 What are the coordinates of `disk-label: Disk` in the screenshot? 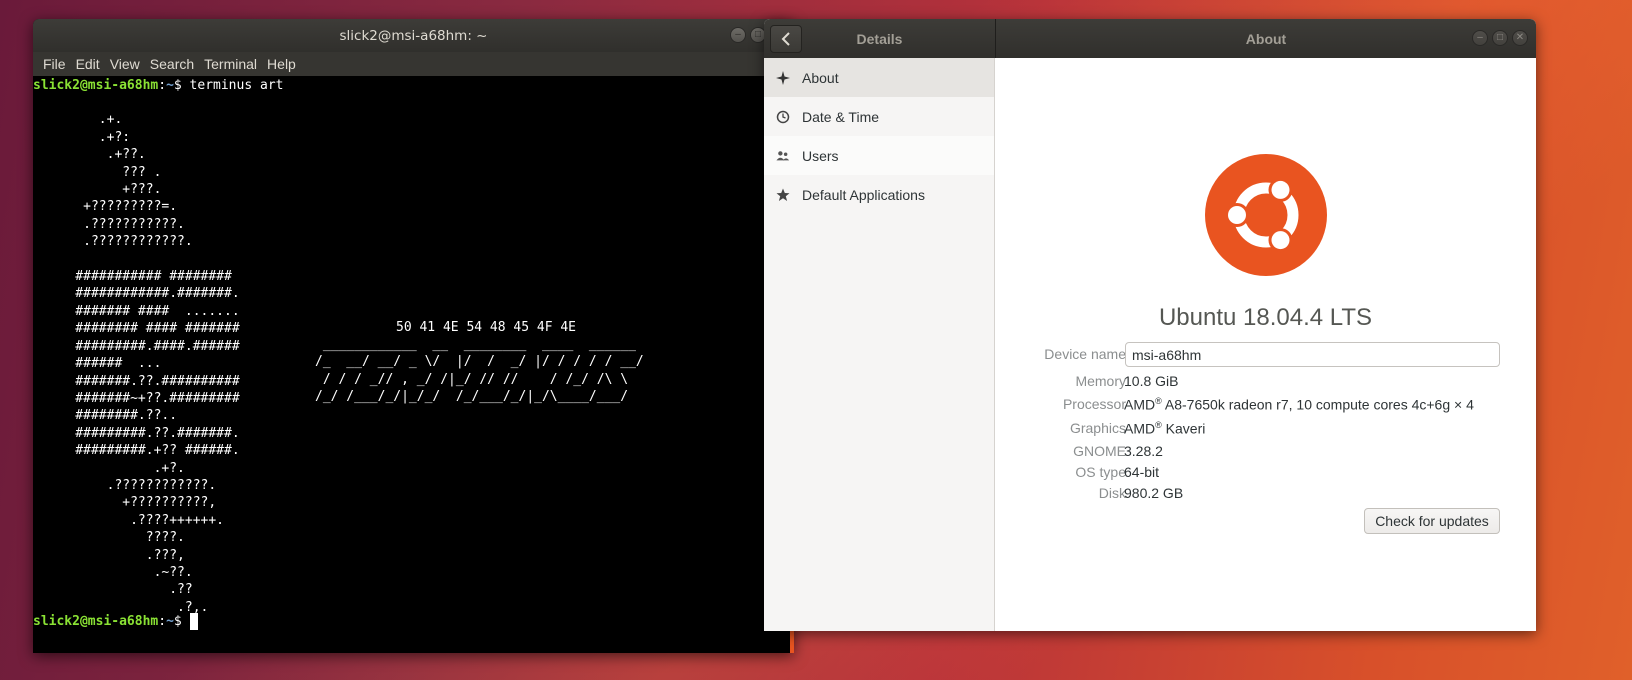 It's located at (1112, 493).